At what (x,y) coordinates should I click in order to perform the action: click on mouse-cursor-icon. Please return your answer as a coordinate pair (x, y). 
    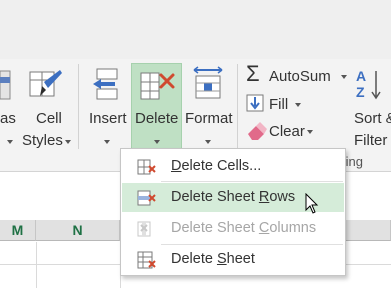
    Looking at the image, I should click on (312, 203).